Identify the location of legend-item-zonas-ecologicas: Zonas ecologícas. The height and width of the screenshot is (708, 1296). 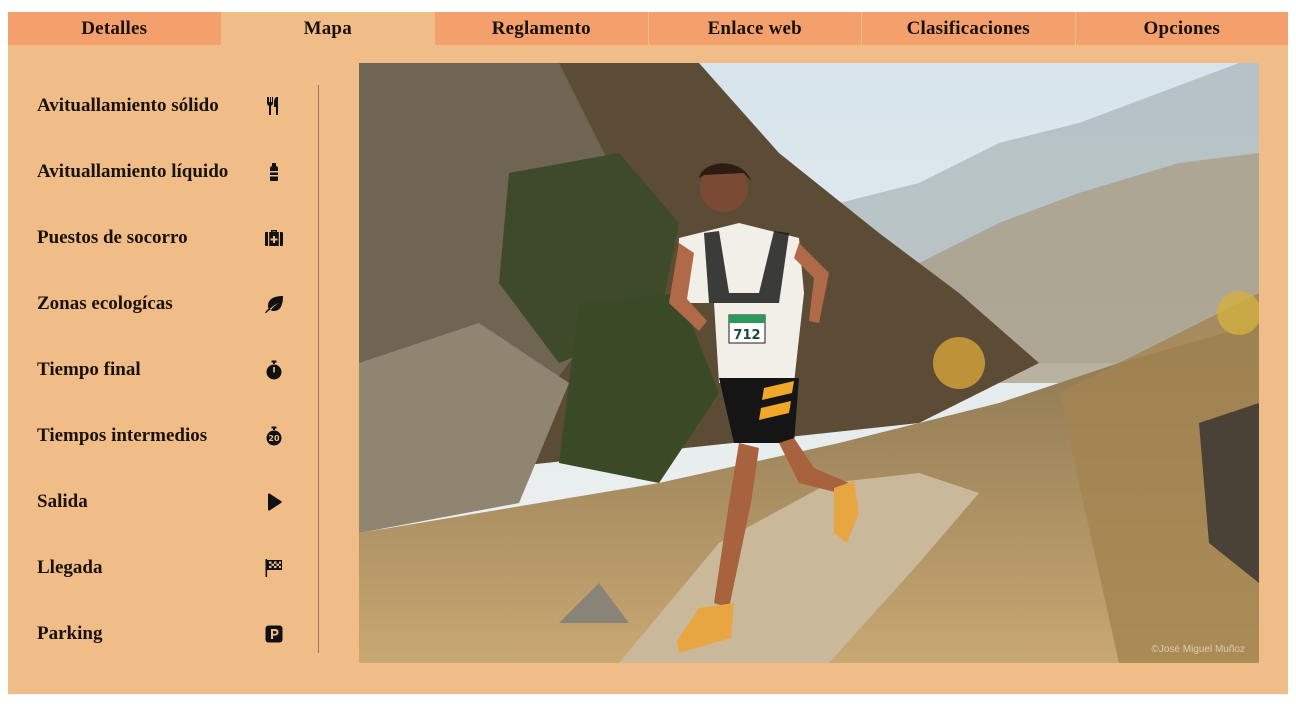
(161, 304).